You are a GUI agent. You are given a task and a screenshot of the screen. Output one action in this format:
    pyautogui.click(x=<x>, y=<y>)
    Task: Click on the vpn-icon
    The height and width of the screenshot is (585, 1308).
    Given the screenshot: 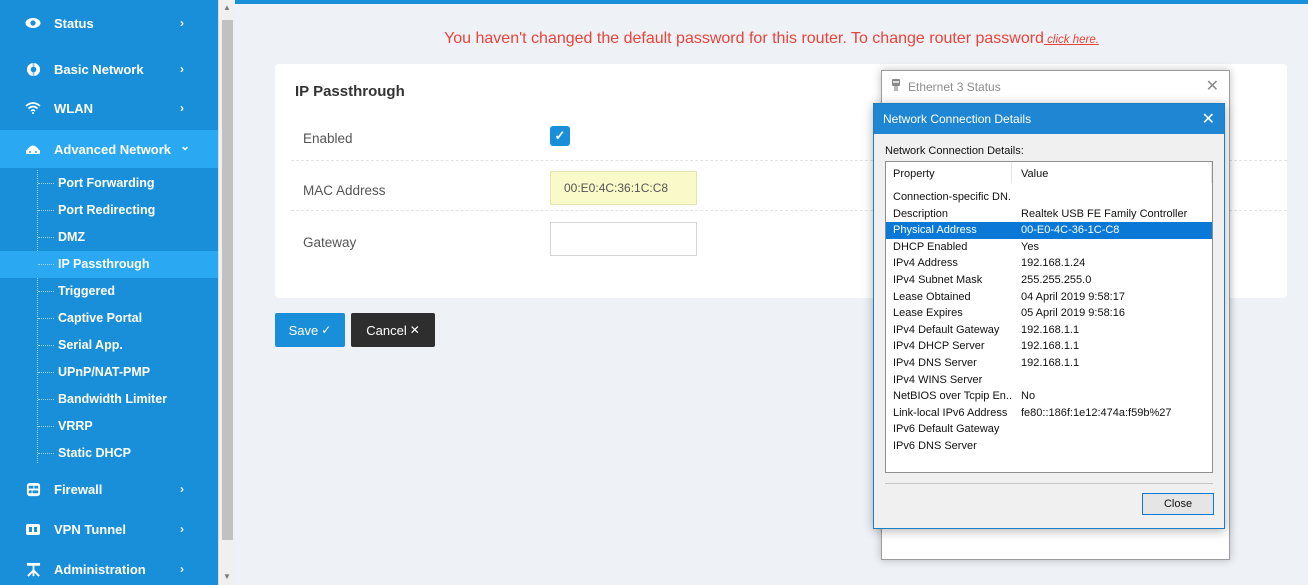 What is the action you would take?
    pyautogui.click(x=33, y=529)
    